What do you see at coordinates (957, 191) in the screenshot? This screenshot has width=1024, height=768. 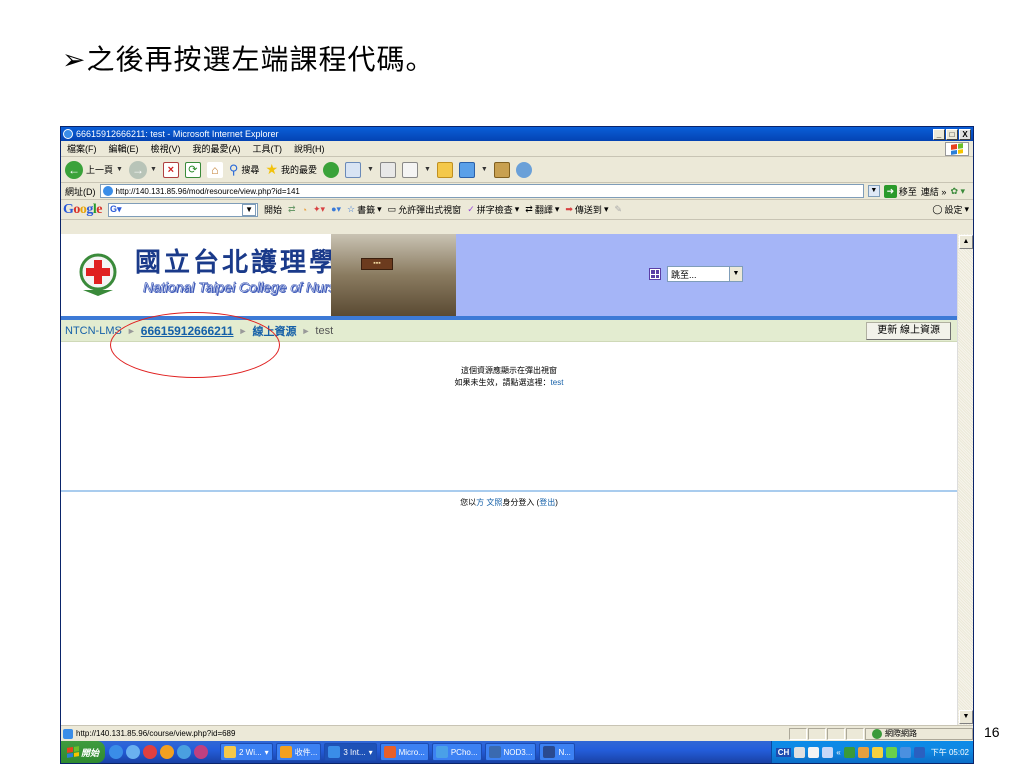 I see `links-extra-icon: ✿ ▾` at bounding box center [957, 191].